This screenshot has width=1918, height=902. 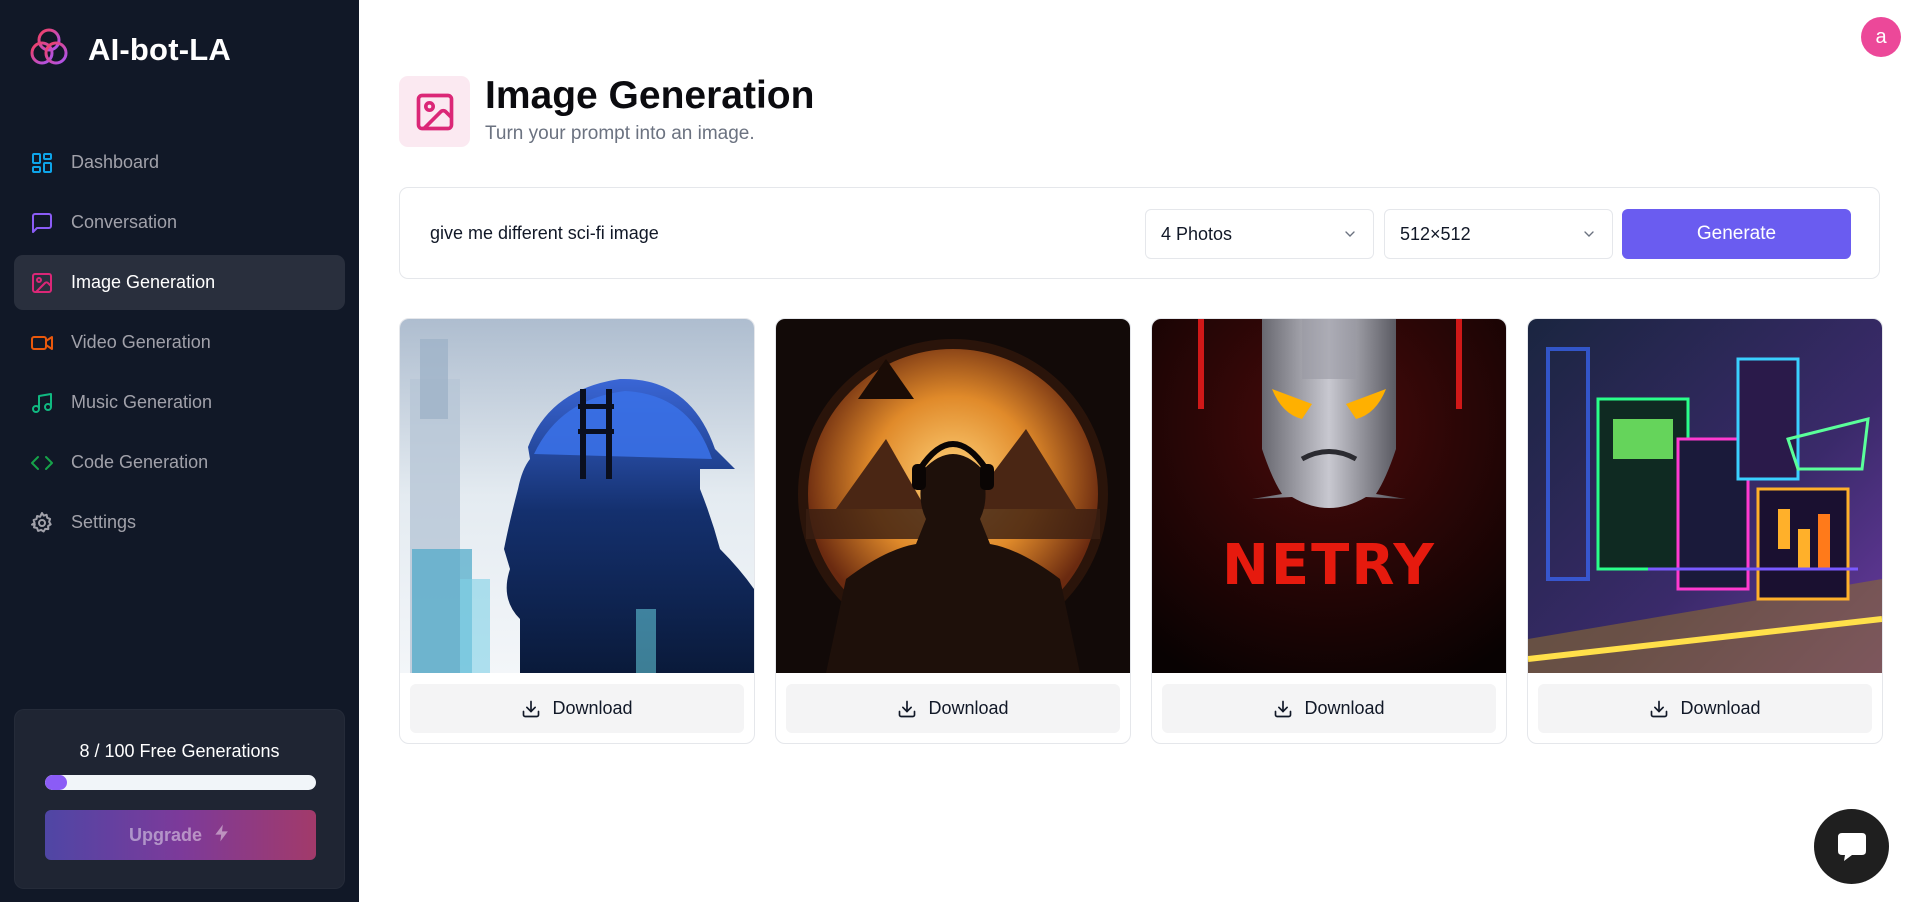 I want to click on brand-name: AI-bot-LA, so click(x=159, y=49).